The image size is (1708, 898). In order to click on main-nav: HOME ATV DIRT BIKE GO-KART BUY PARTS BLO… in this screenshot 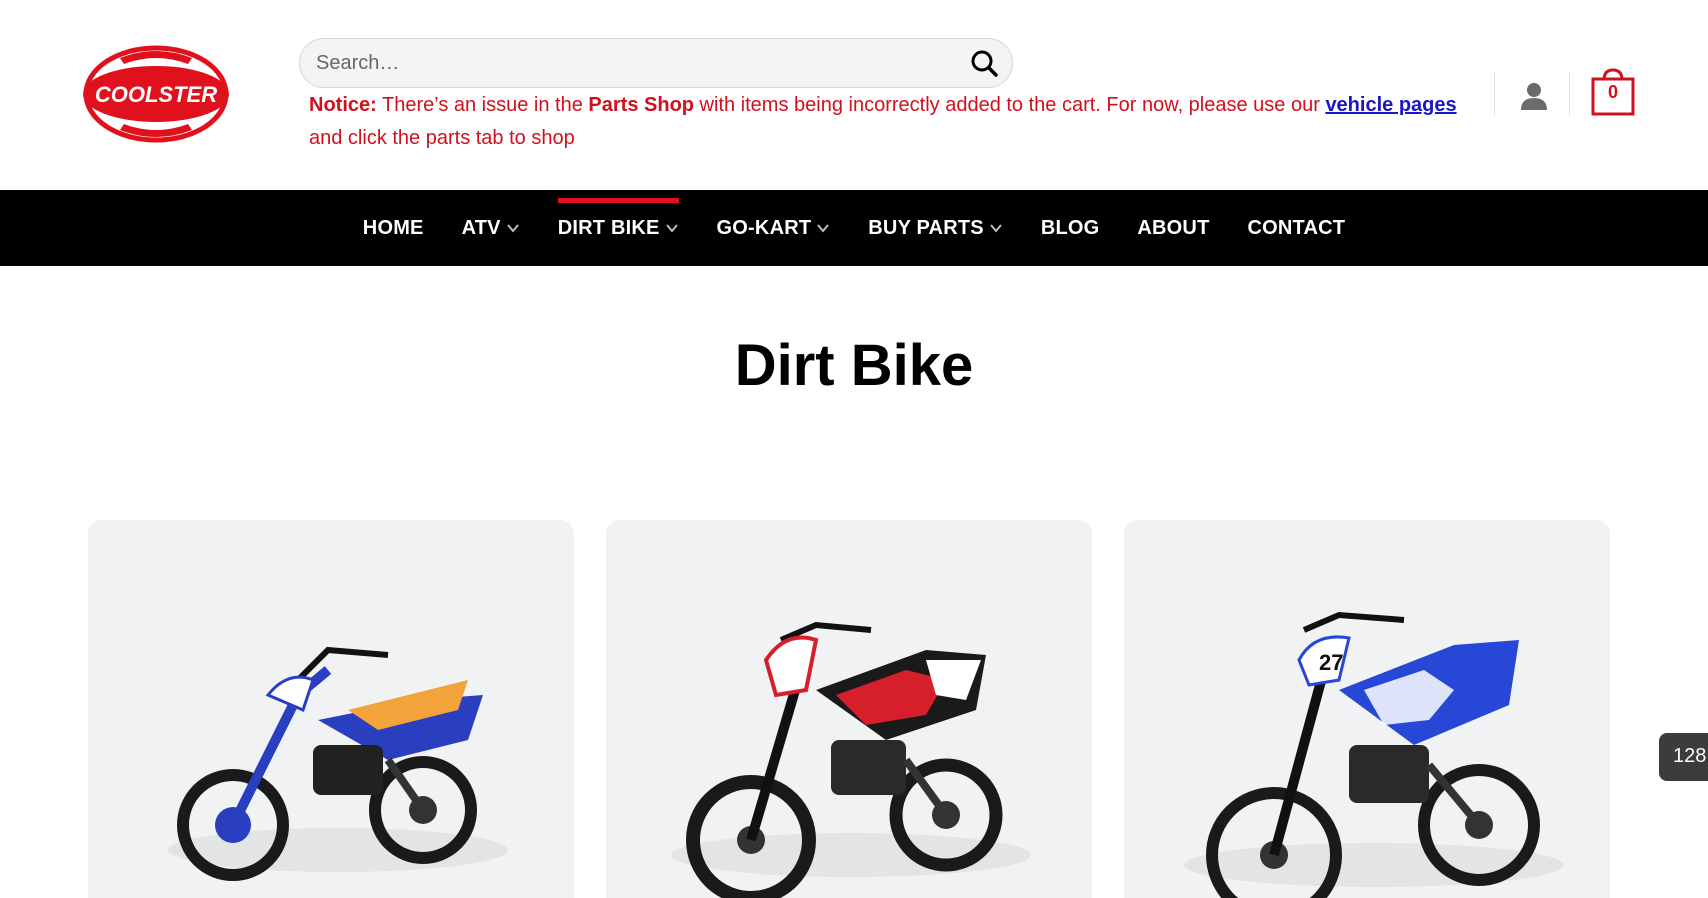, I will do `click(854, 228)`.